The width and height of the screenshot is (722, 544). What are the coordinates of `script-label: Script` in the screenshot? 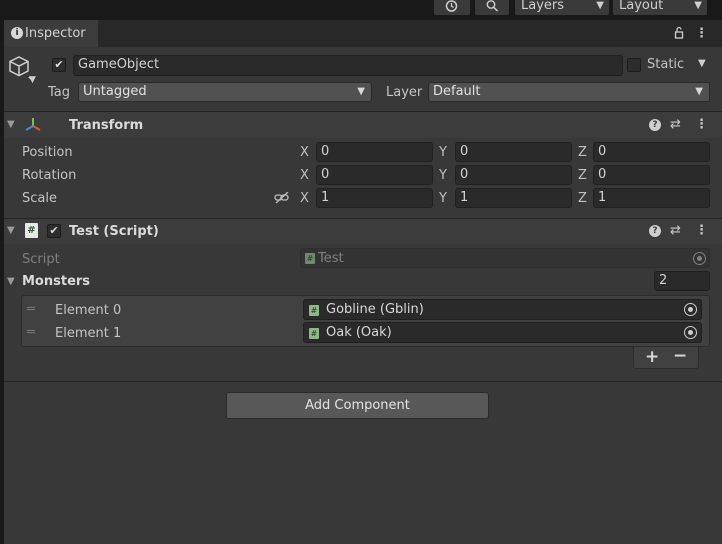 It's located at (41, 259).